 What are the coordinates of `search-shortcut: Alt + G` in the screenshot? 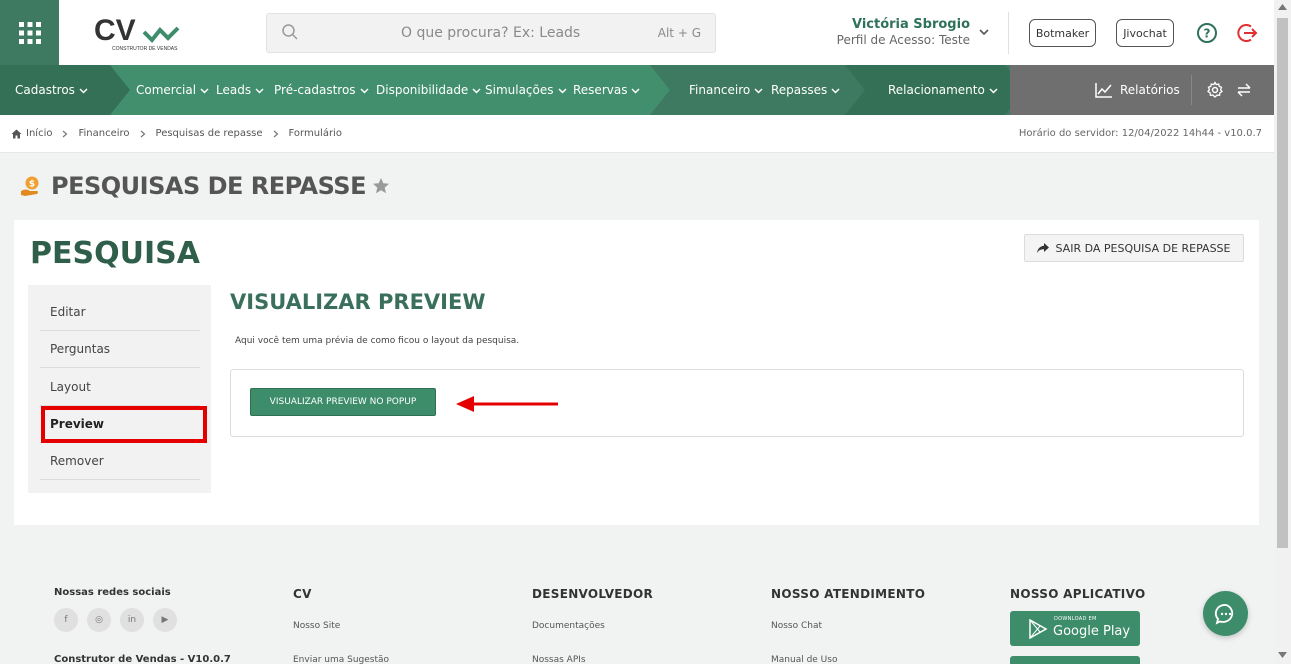 It's located at (679, 33).